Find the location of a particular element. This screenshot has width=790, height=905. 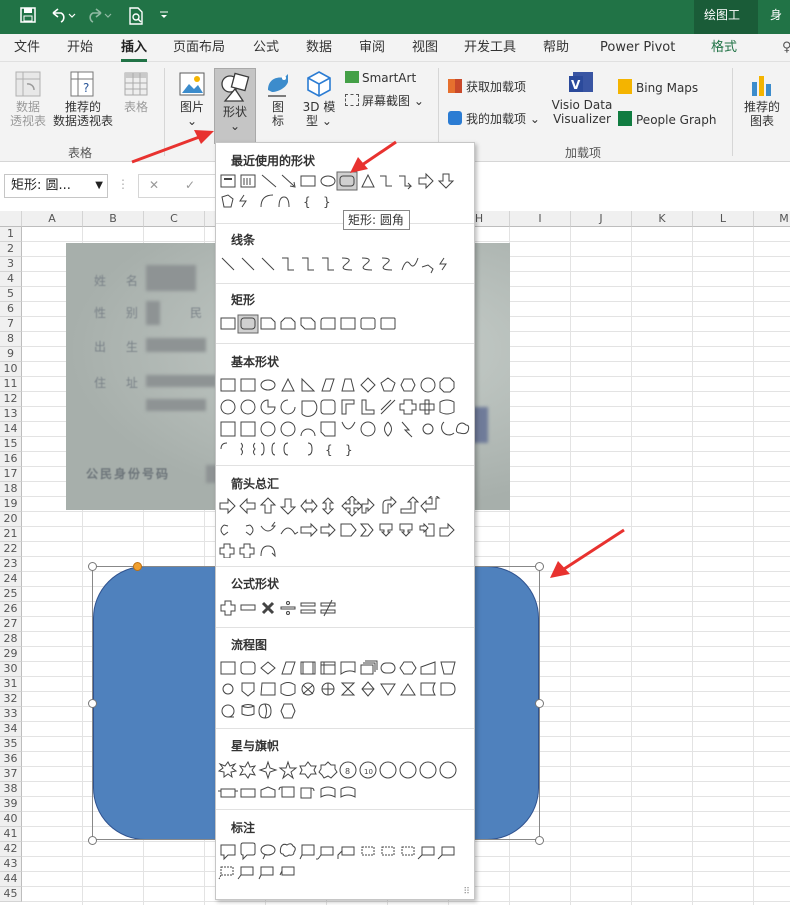

row-header: 32 is located at coordinates (11, 699).